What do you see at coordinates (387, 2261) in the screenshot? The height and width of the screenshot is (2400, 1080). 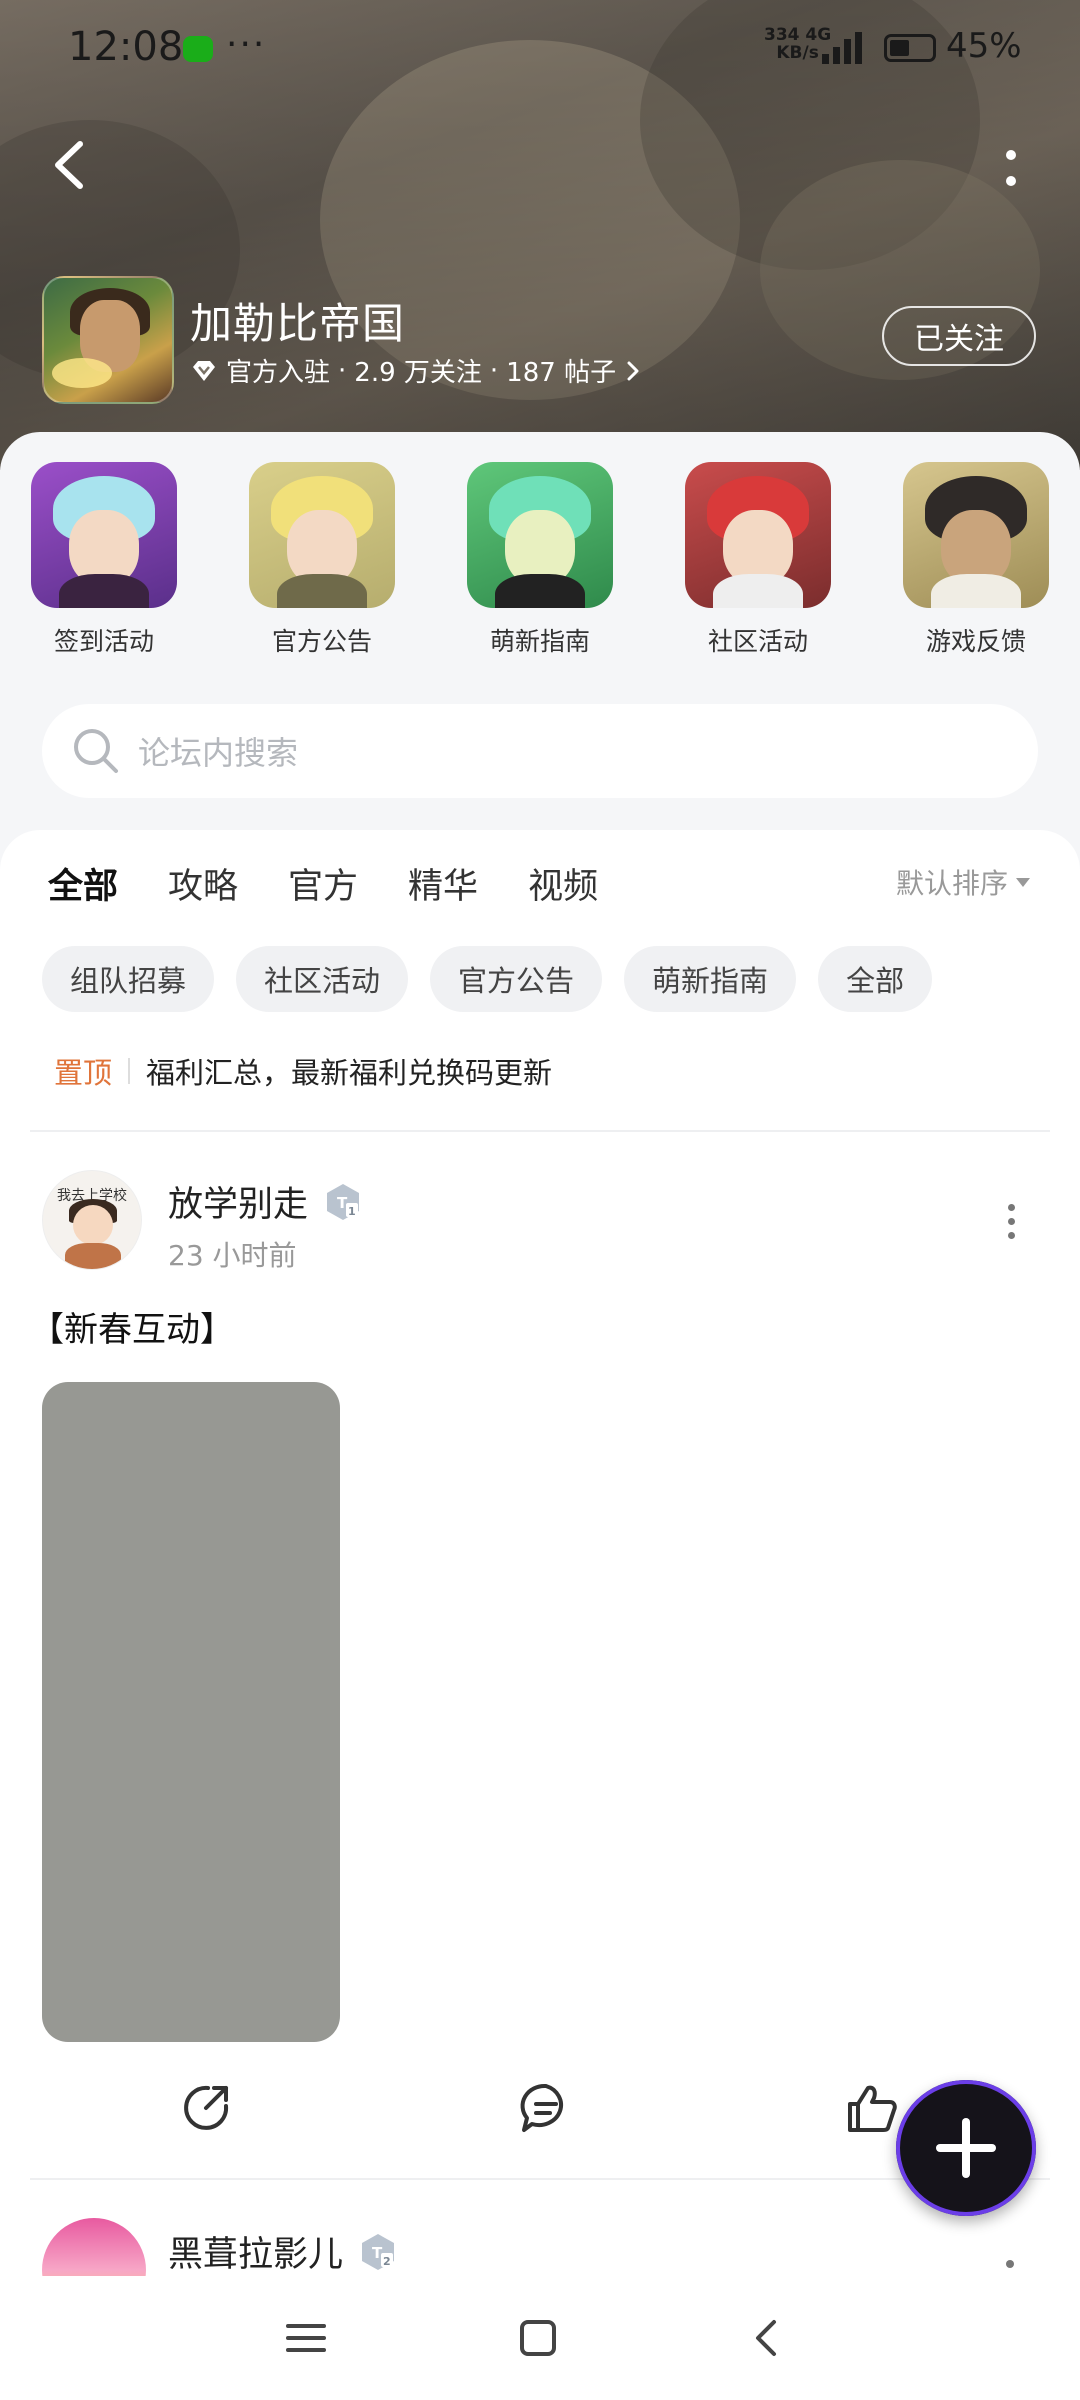 I see `svg-text: 2` at bounding box center [387, 2261].